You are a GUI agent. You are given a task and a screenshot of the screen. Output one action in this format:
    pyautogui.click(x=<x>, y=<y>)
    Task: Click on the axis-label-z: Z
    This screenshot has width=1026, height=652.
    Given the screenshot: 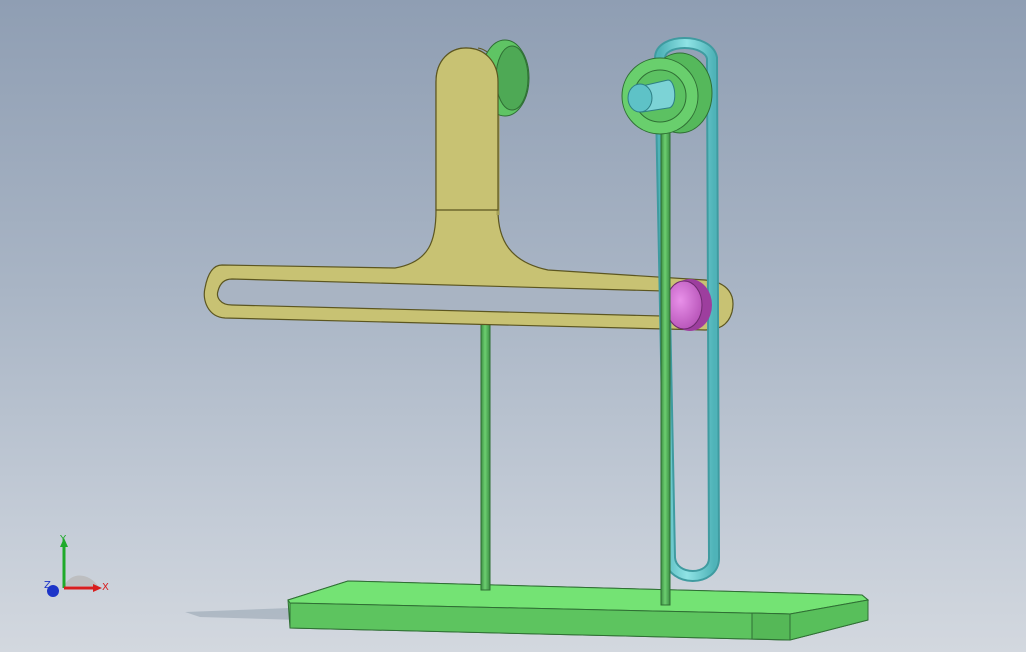 What is the action you would take?
    pyautogui.click(x=47, y=585)
    